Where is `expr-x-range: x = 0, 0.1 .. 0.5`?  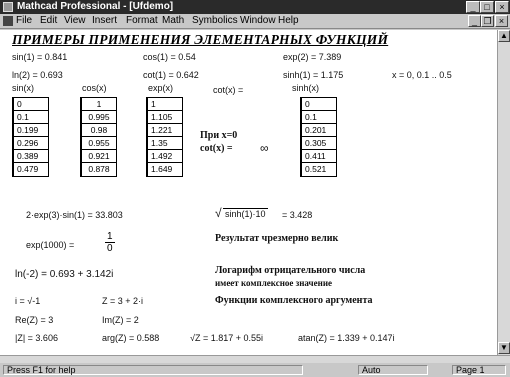
expr-x-range: x = 0, 0.1 .. 0.5 is located at coordinates (422, 75).